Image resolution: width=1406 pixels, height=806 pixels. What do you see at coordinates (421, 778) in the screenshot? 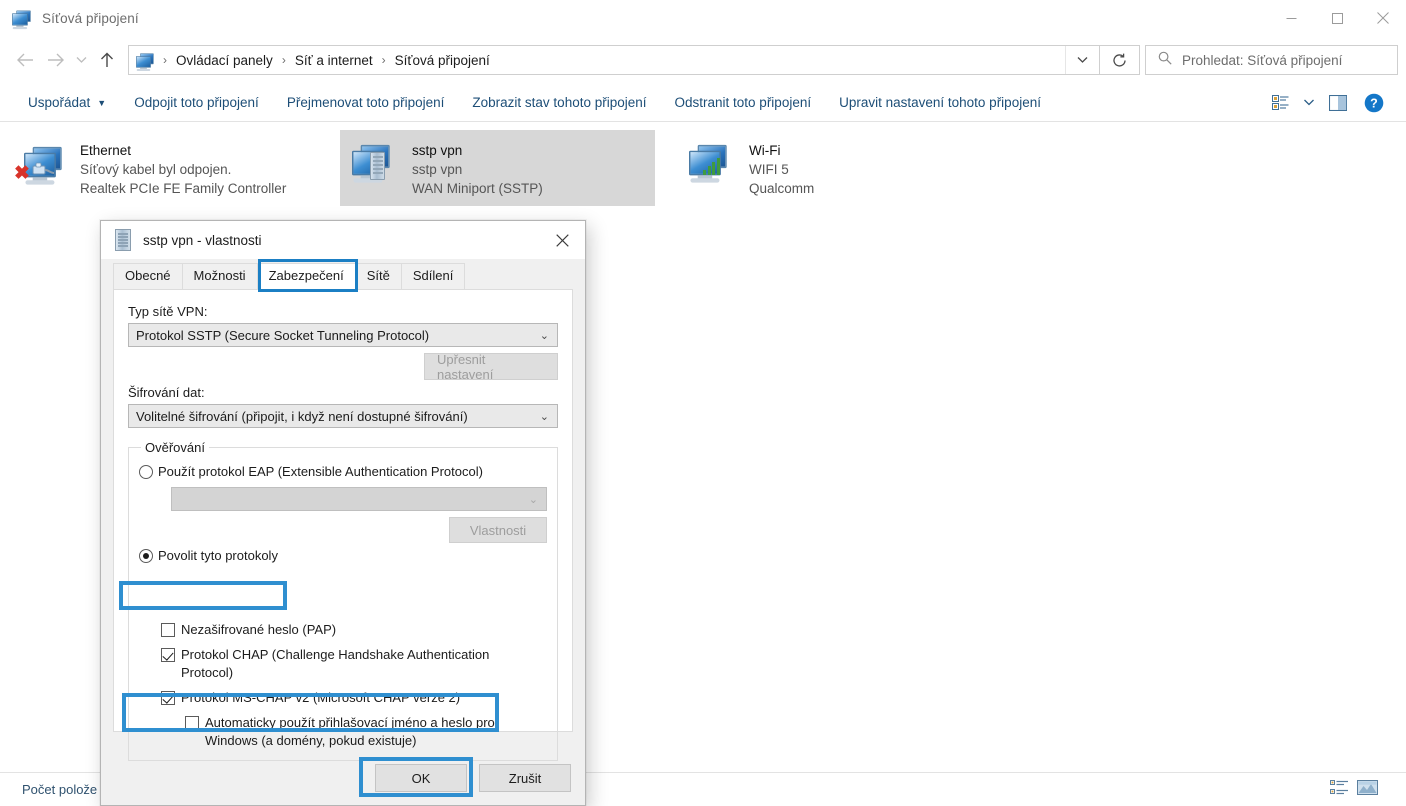
I see `ok-button: OK` at bounding box center [421, 778].